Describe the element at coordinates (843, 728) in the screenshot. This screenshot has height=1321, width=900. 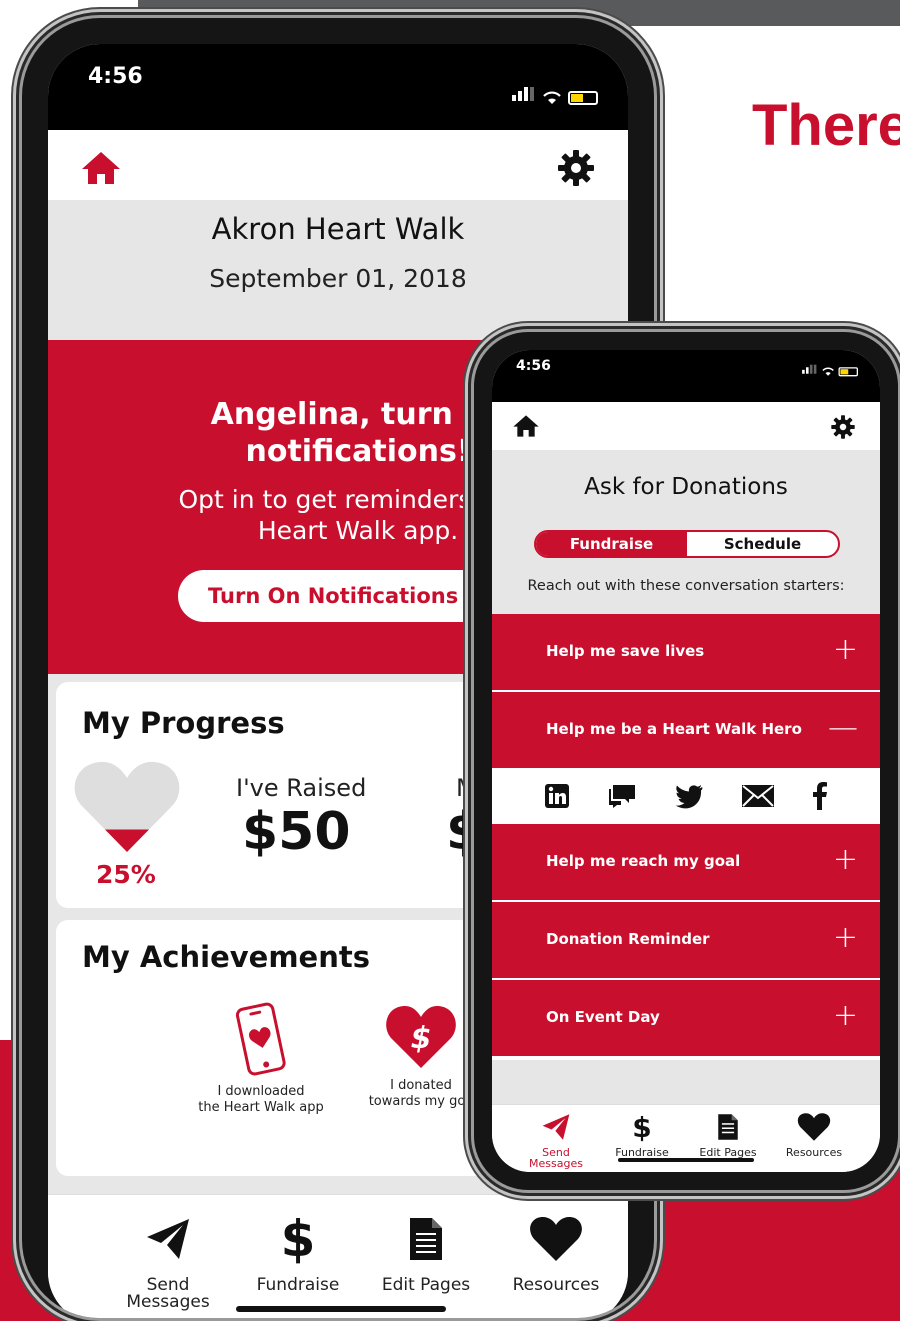
I see `collapse-icon: —` at that location.